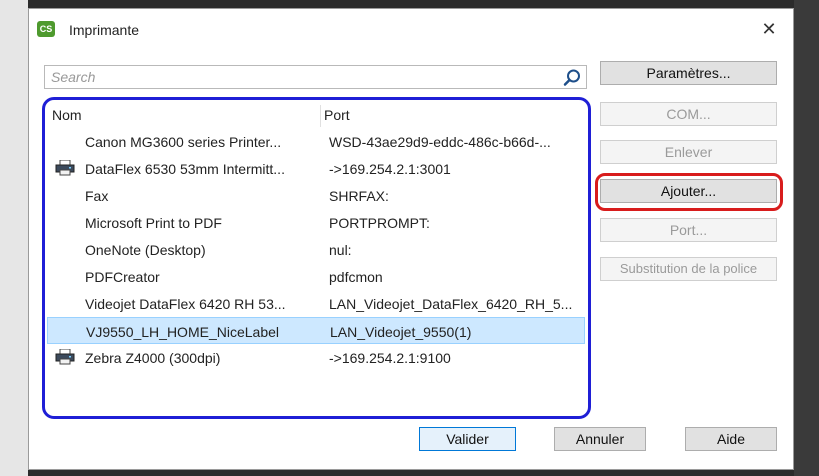  I want to click on background-window-left, so click(14, 238).